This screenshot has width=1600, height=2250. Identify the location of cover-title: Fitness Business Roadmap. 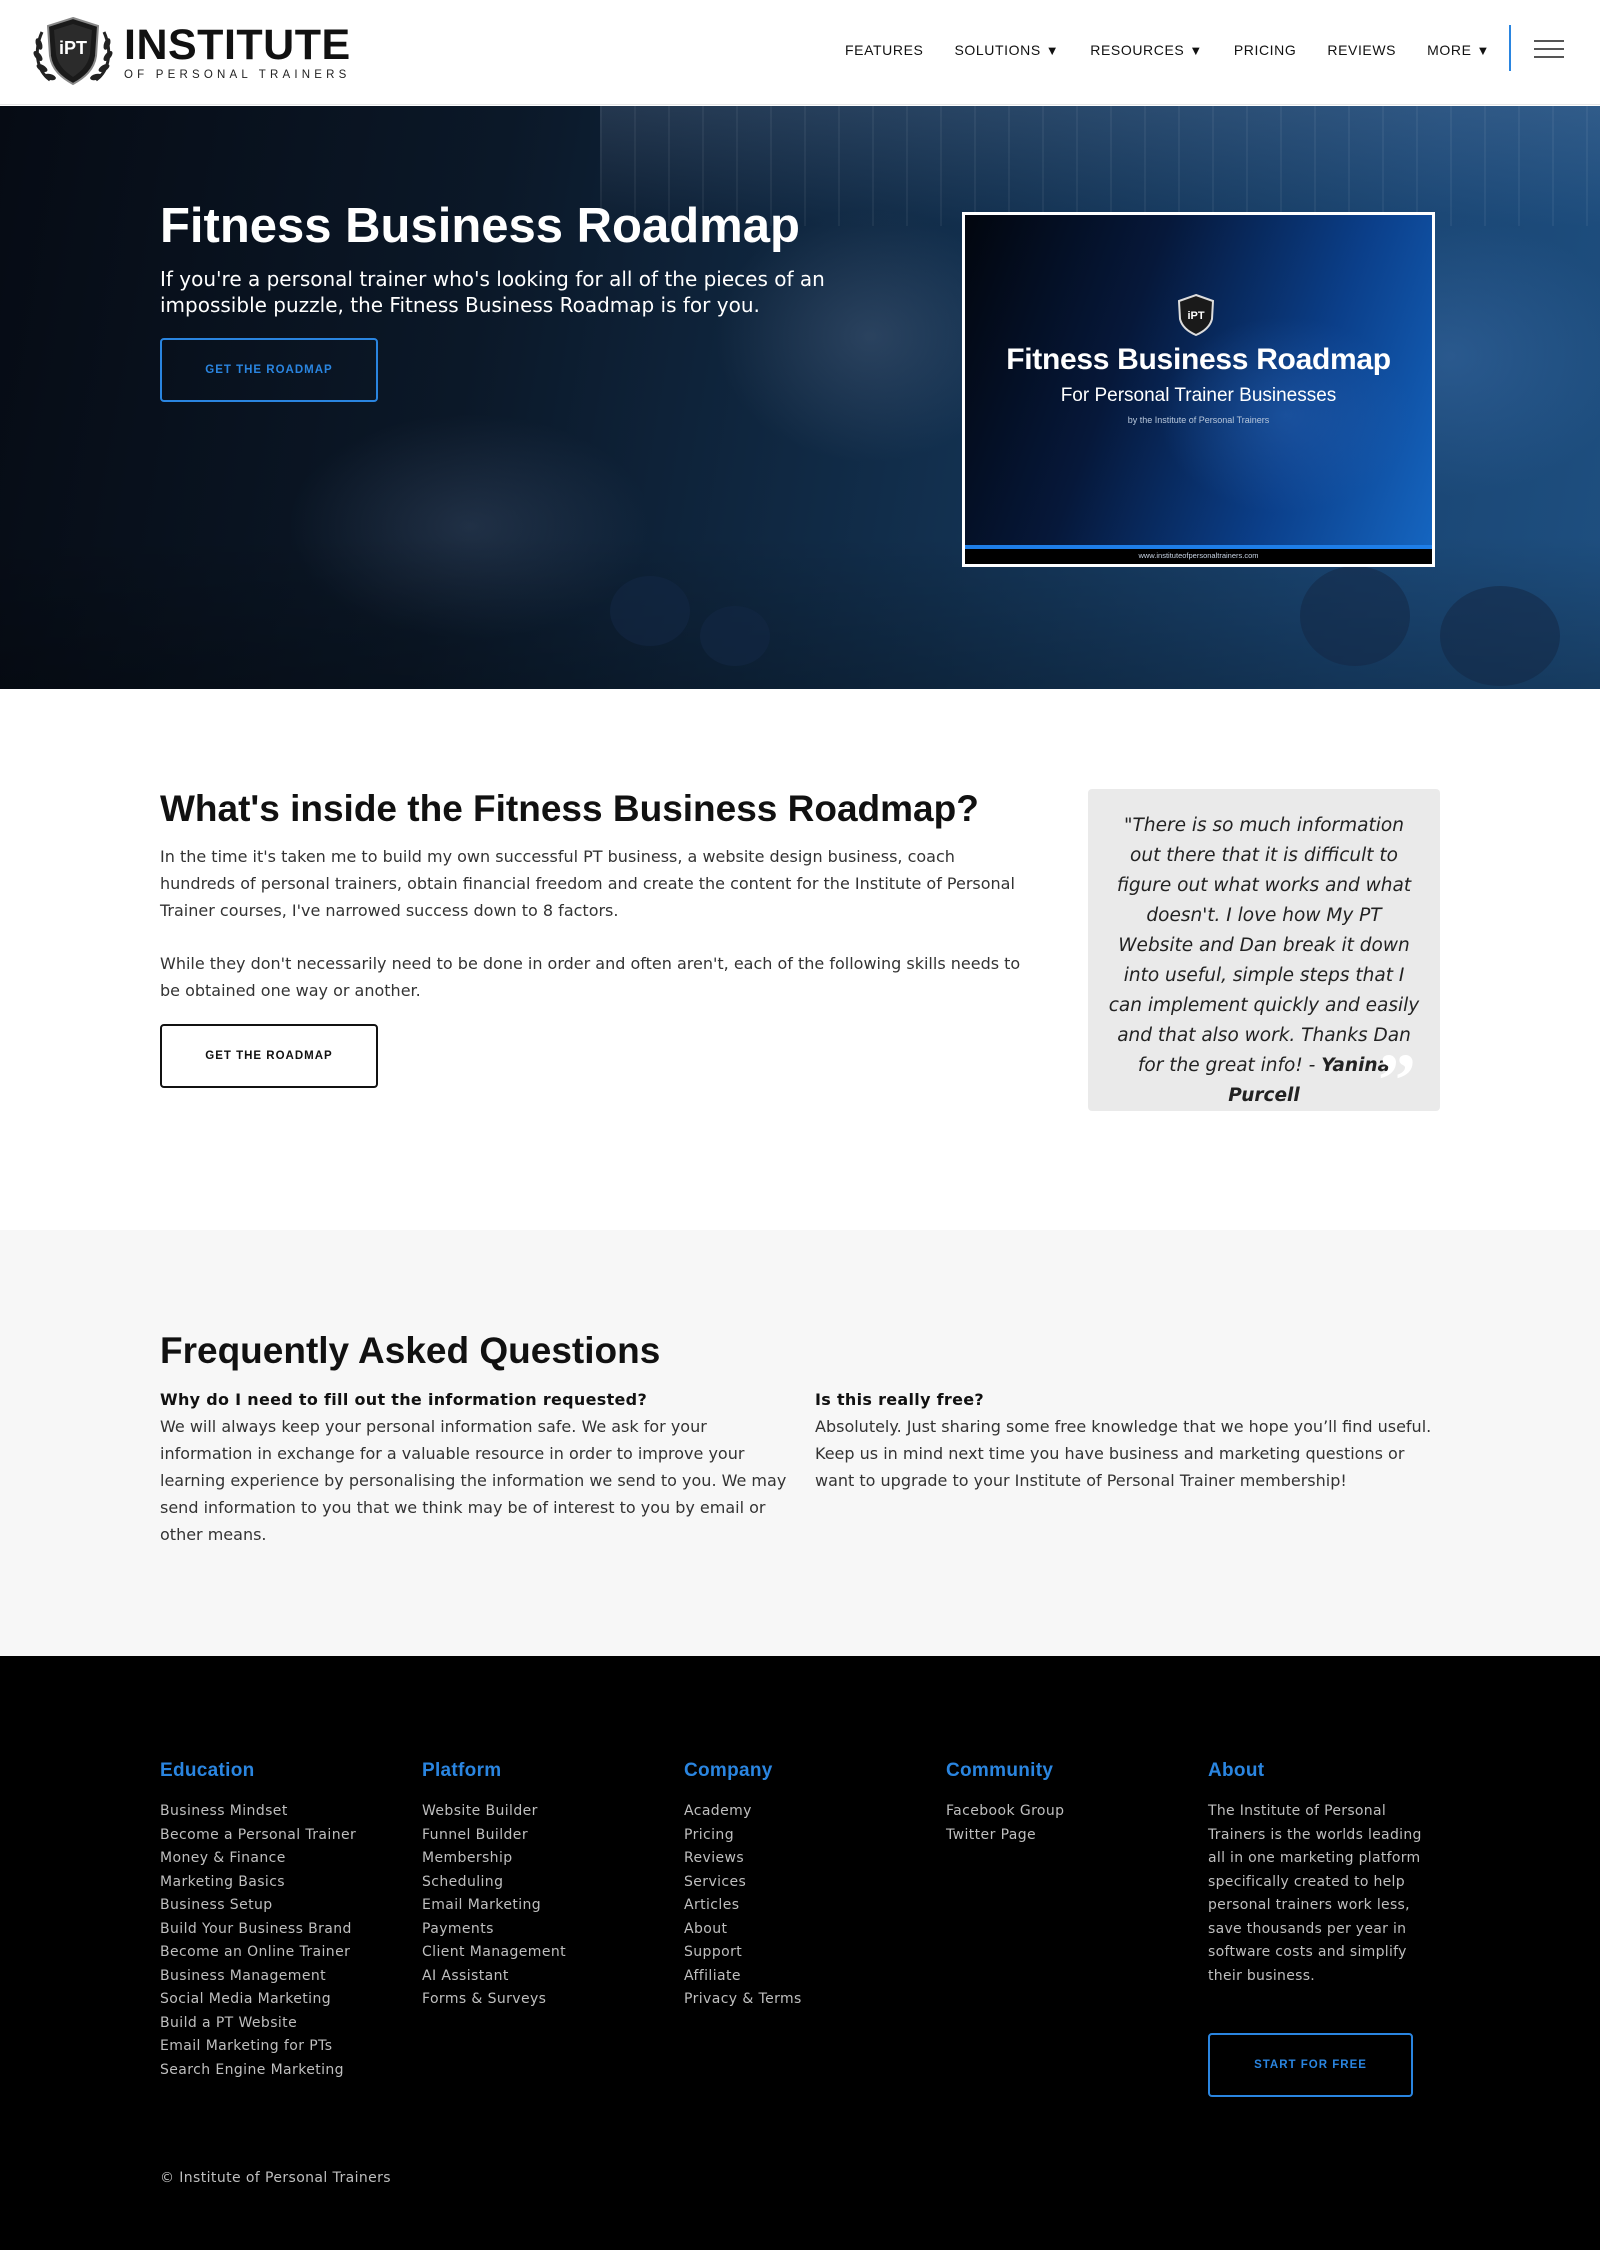
(1198, 359).